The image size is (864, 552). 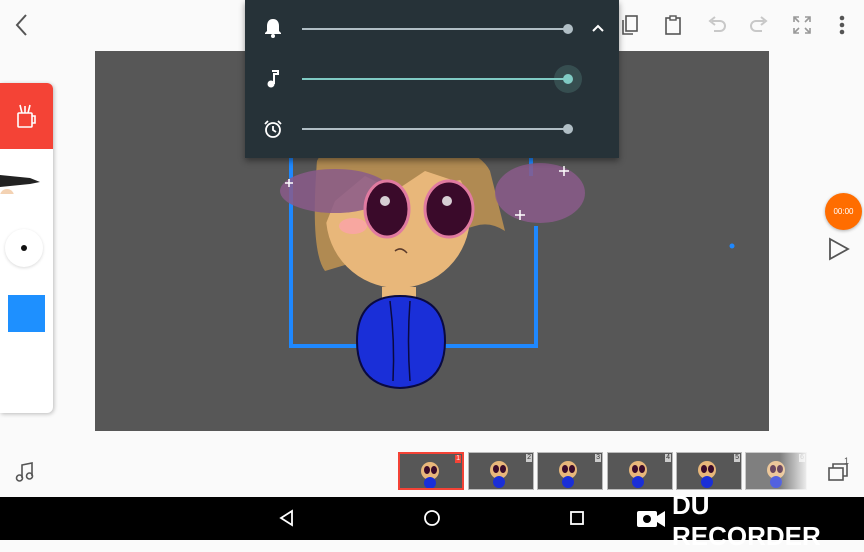 What do you see at coordinates (22, 25) in the screenshot?
I see `back-arrow-icon` at bounding box center [22, 25].